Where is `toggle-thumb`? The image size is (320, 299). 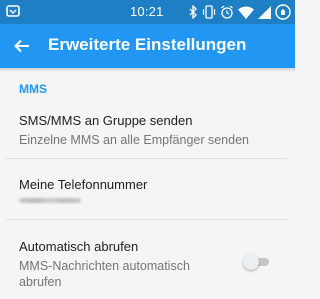
toggle-thumb is located at coordinates (251, 262).